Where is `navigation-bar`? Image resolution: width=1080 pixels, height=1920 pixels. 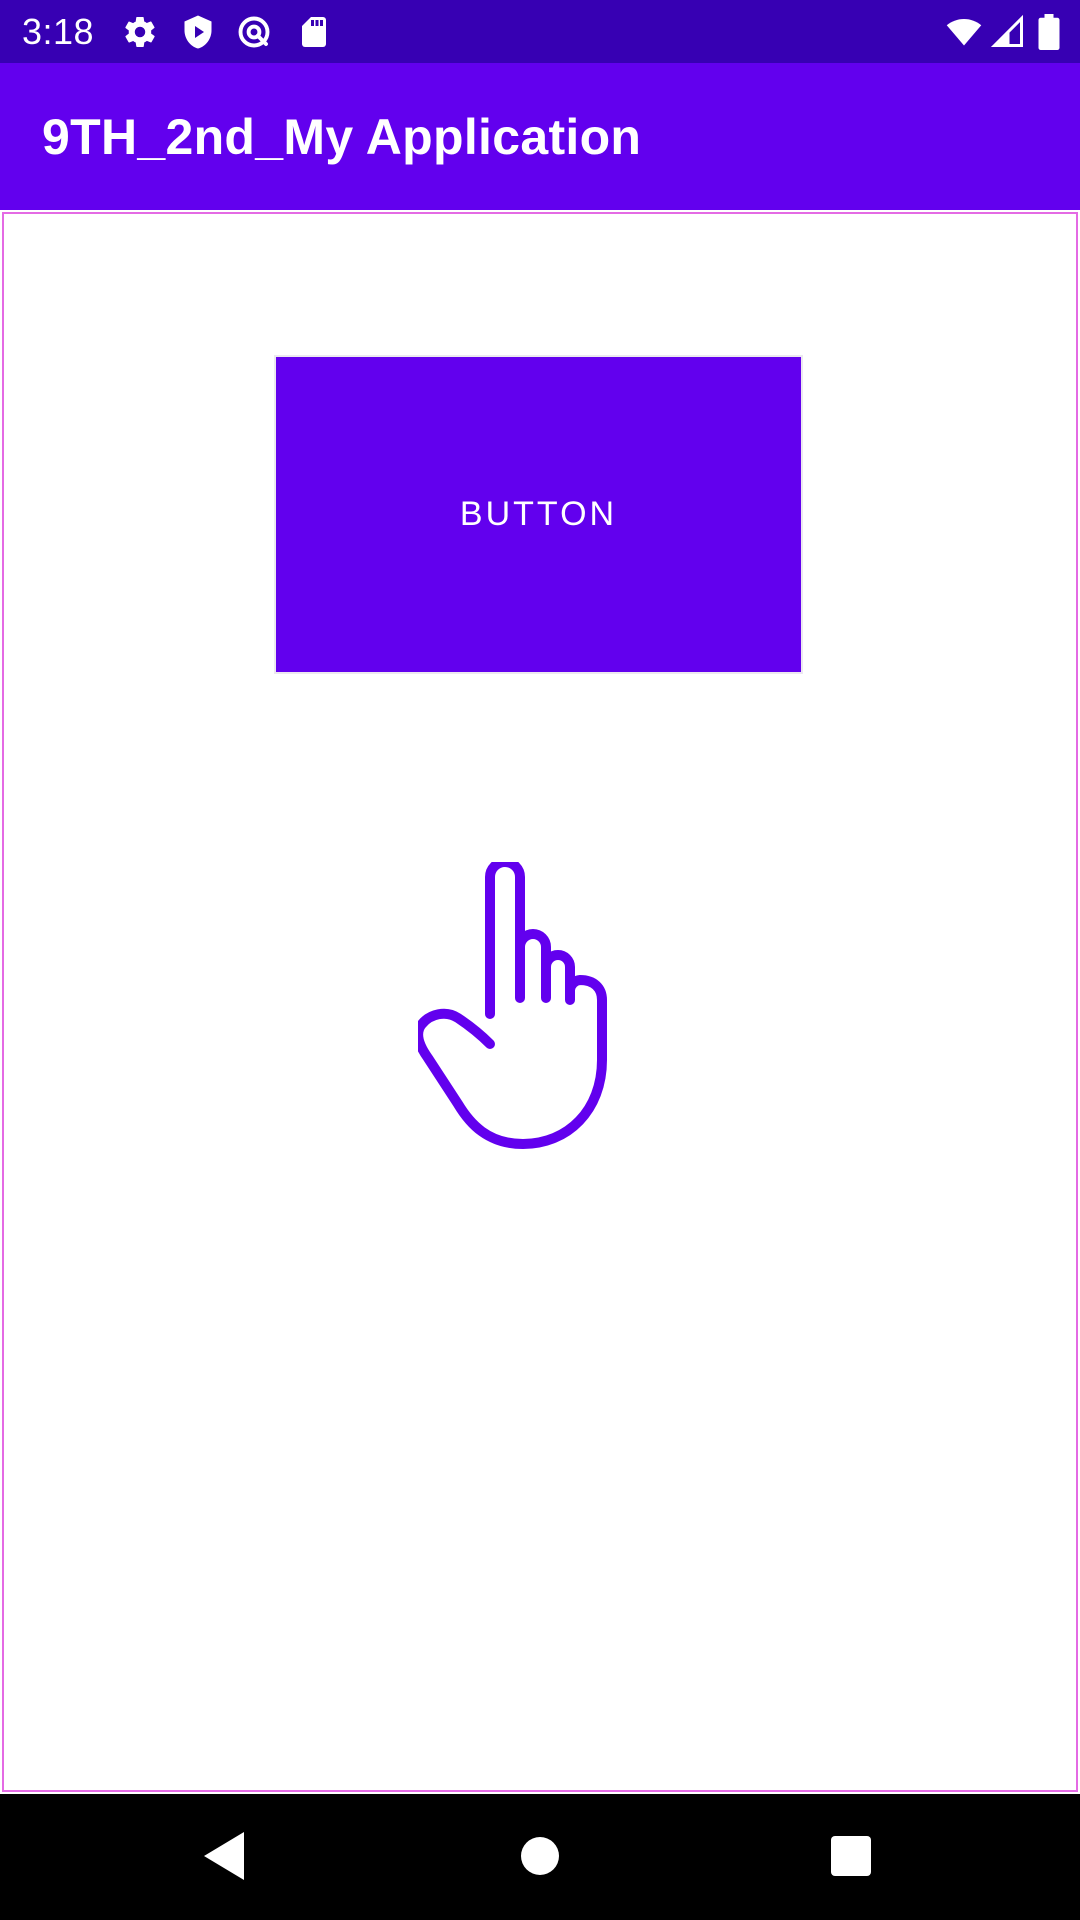
navigation-bar is located at coordinates (540, 1857).